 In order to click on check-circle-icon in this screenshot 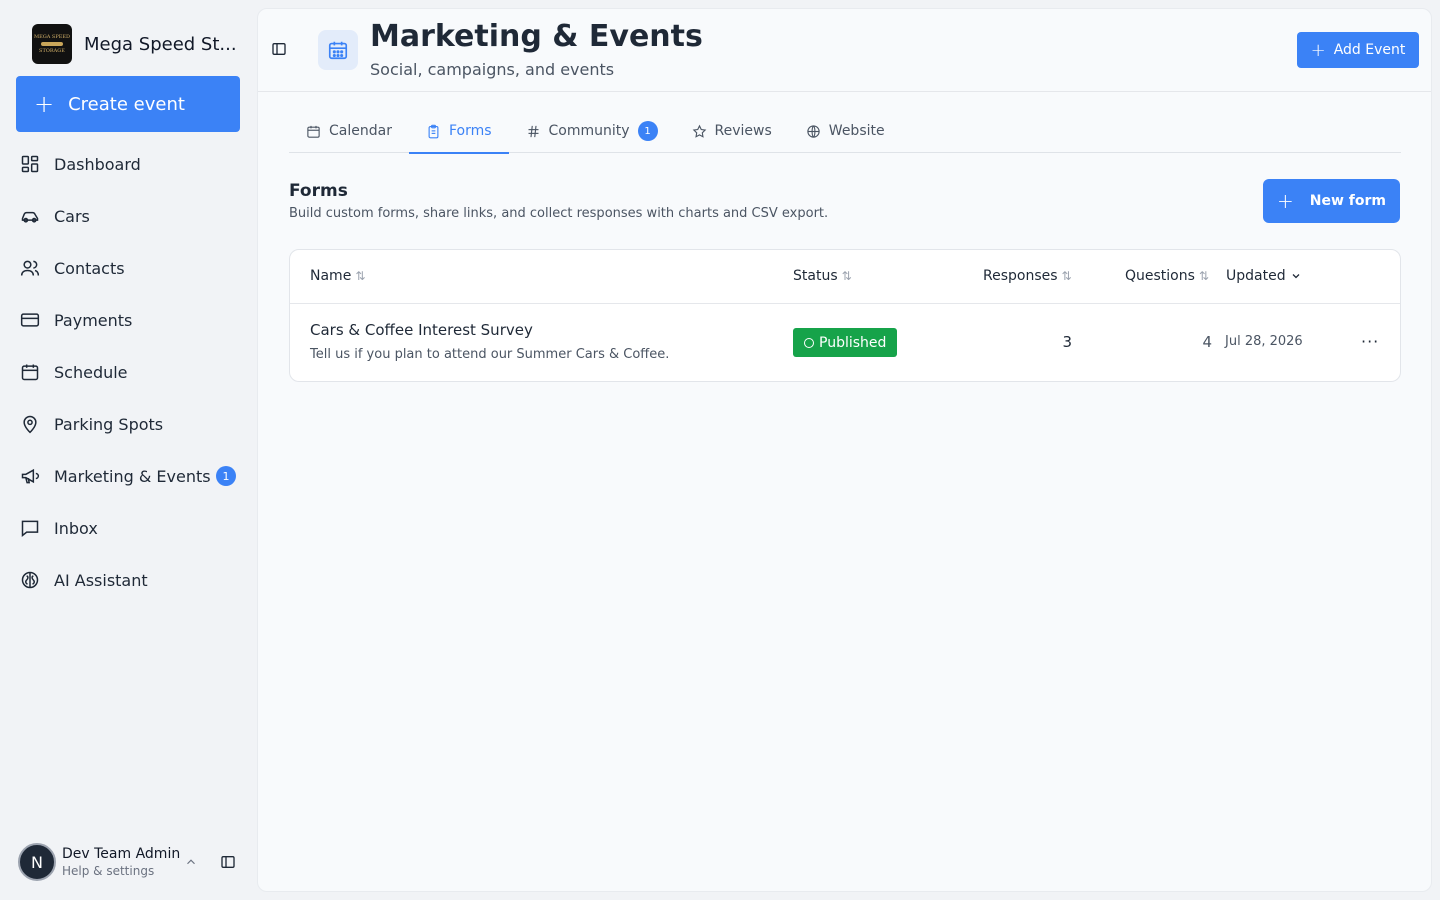, I will do `click(809, 342)`.